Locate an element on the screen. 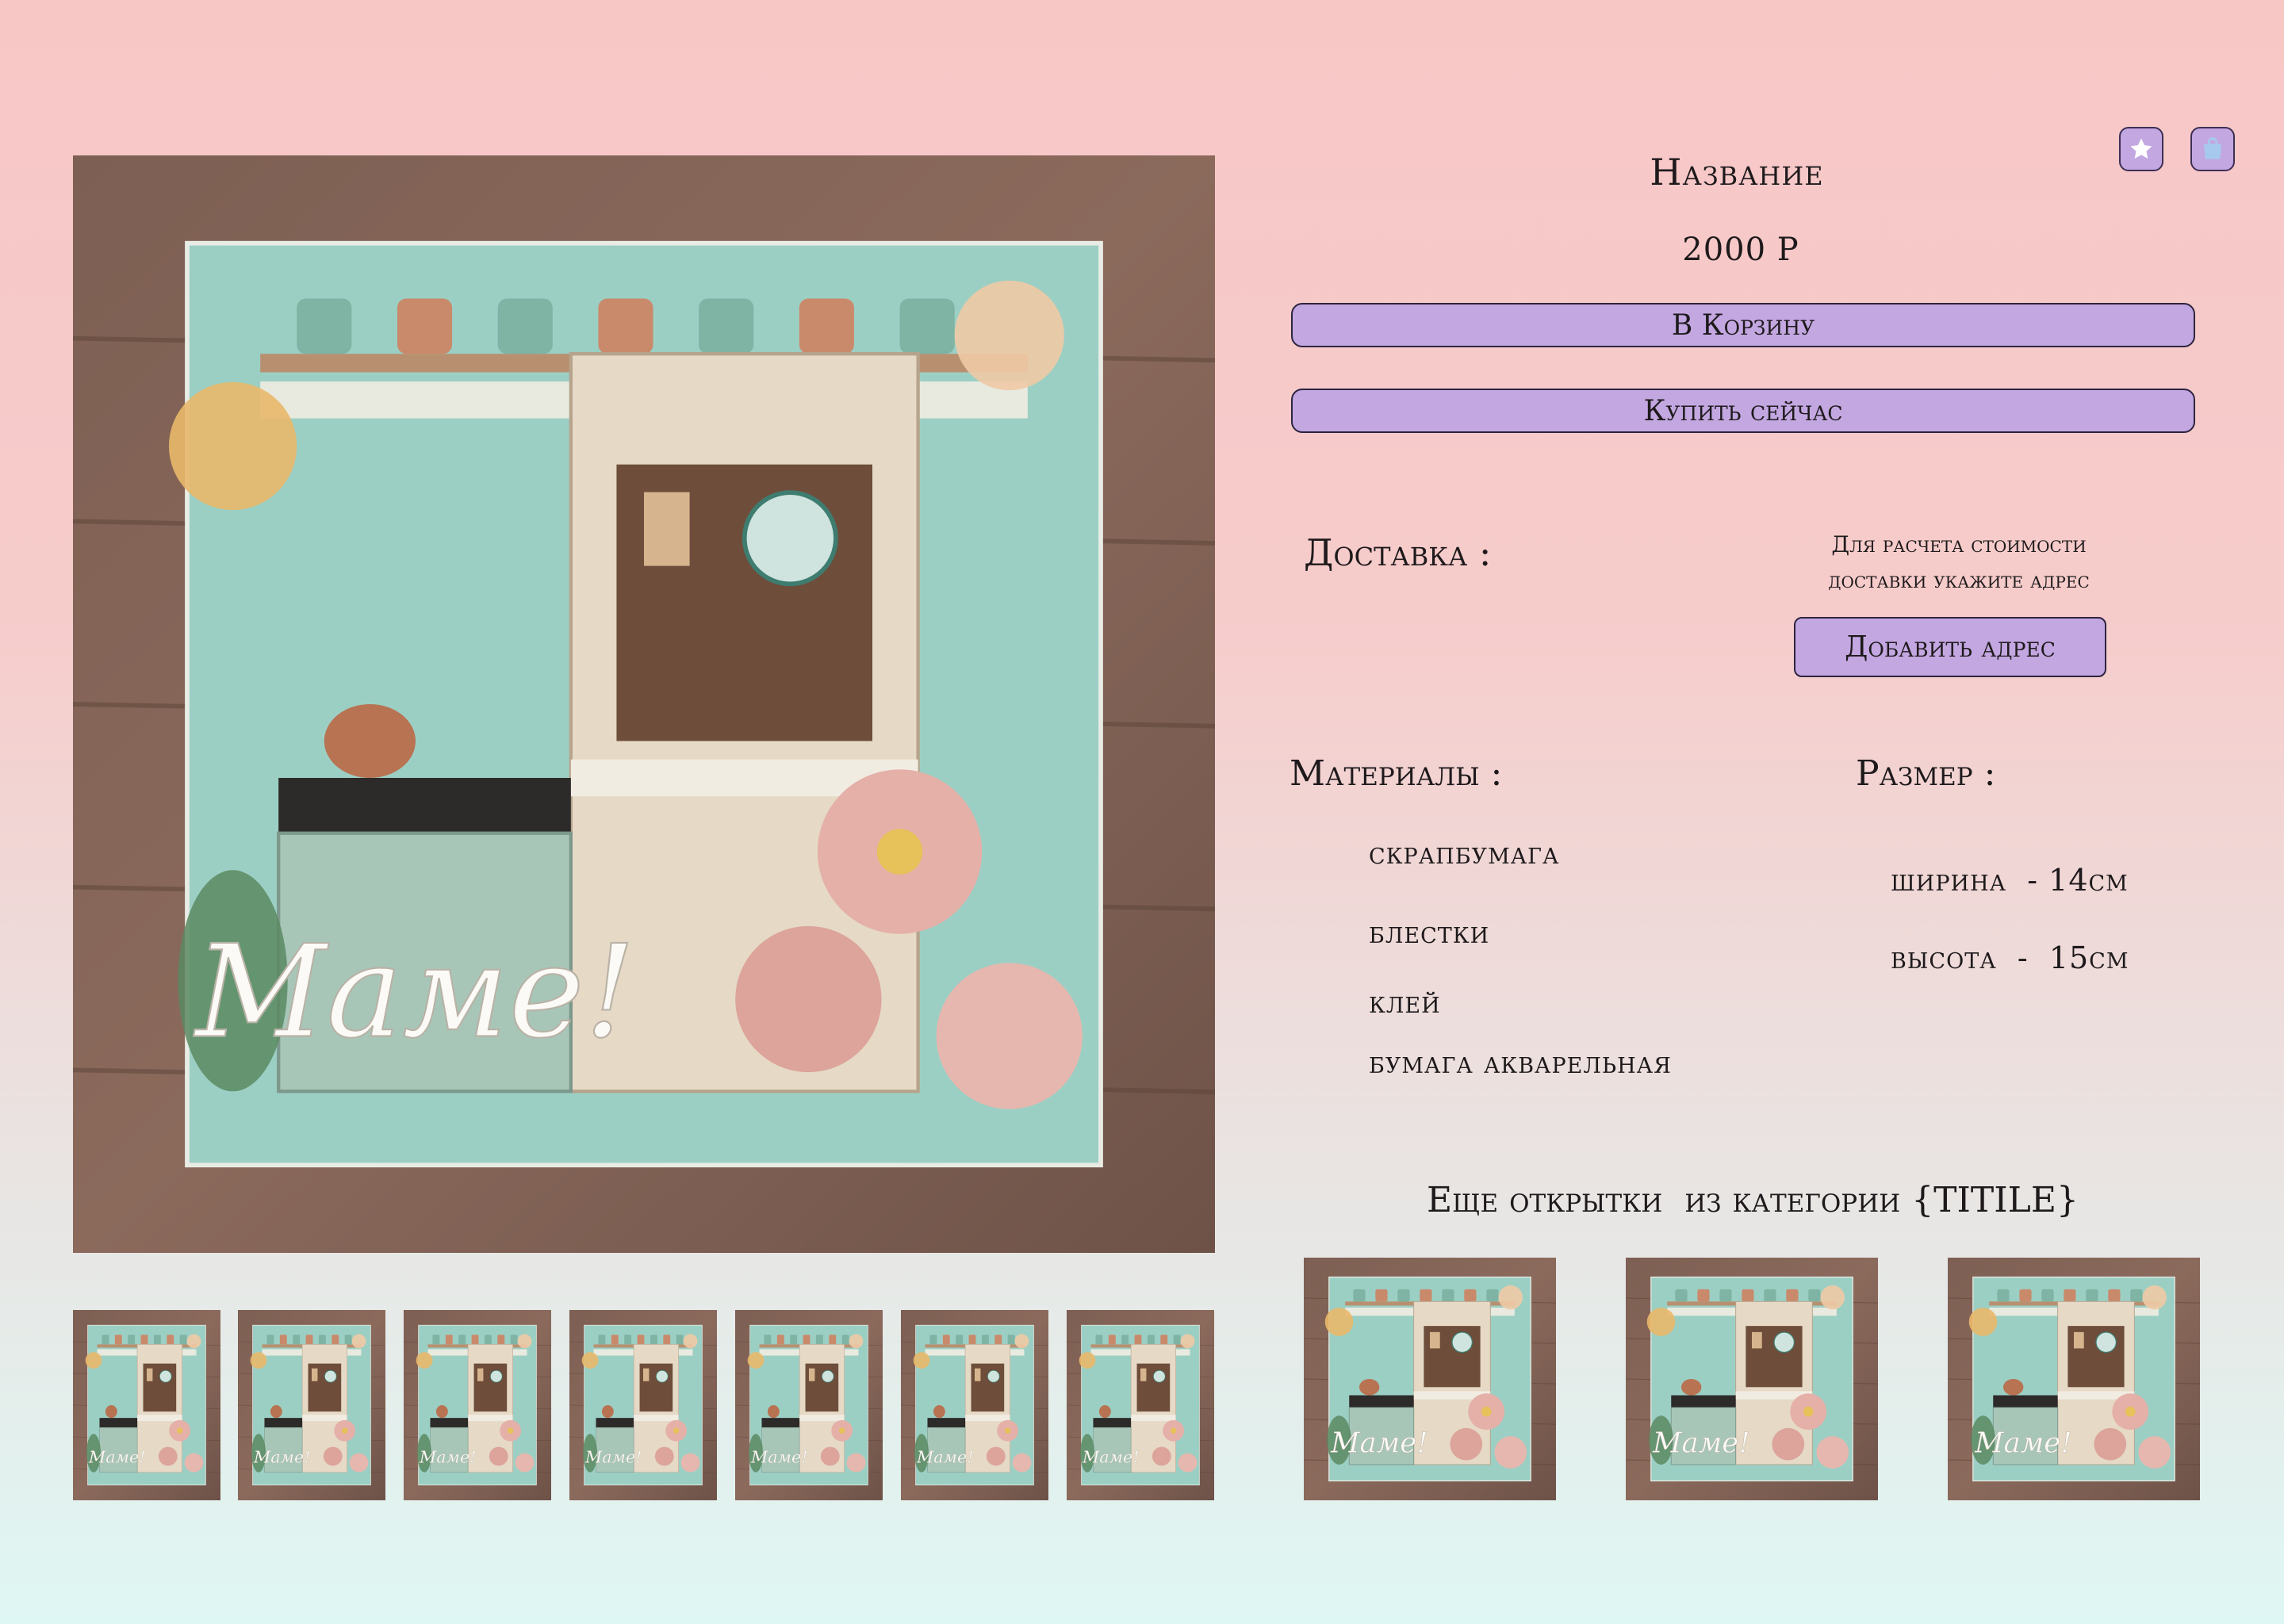  thumbnail-6: Маме! is located at coordinates (974, 1405).